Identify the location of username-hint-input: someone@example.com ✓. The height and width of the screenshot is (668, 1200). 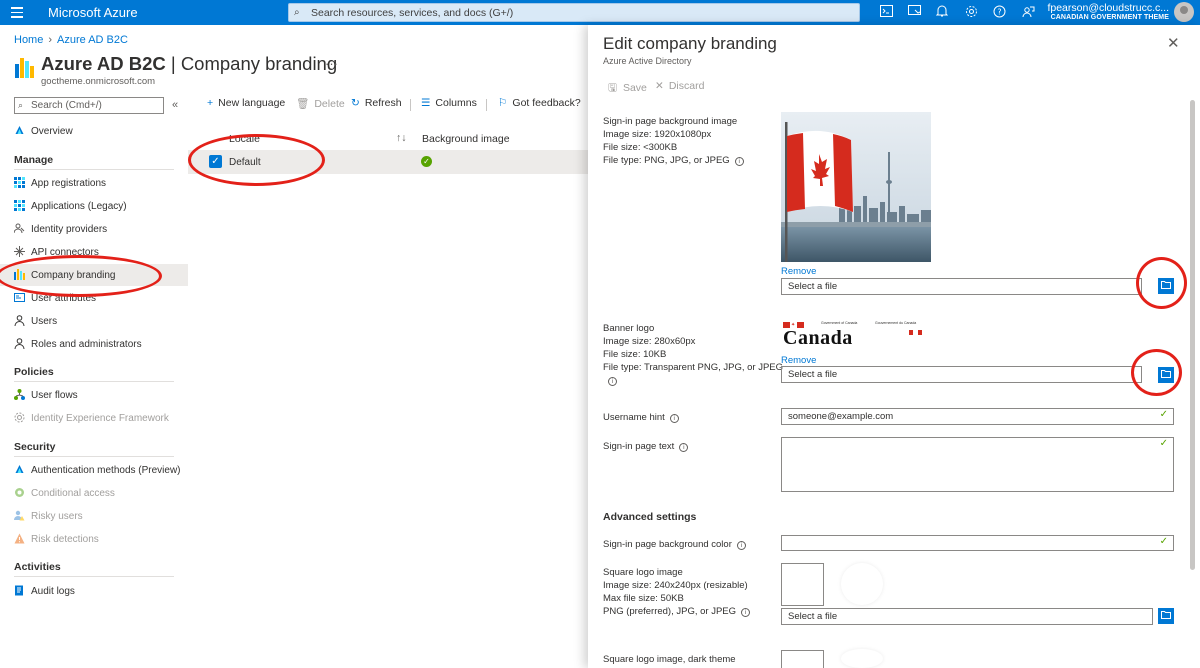
(977, 416).